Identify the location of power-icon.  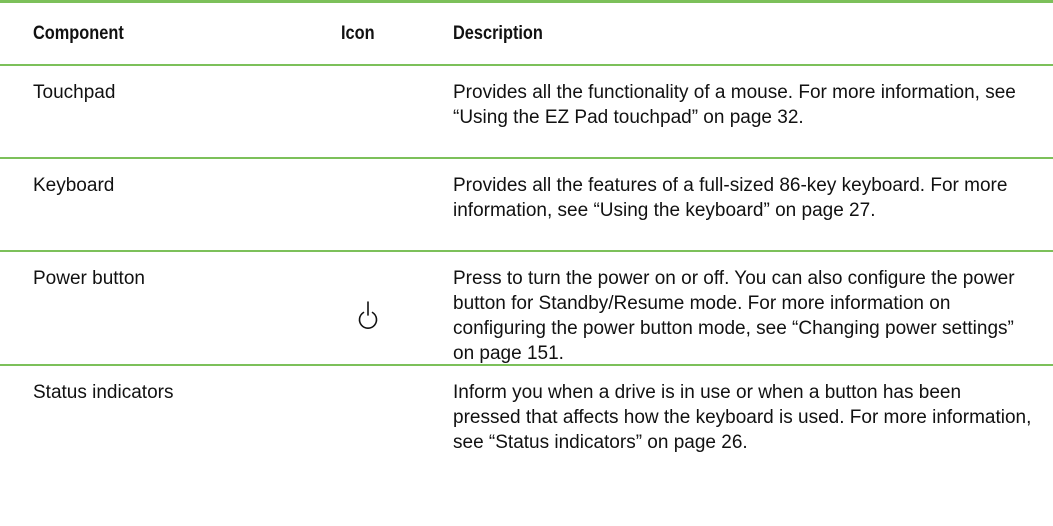
(368, 318).